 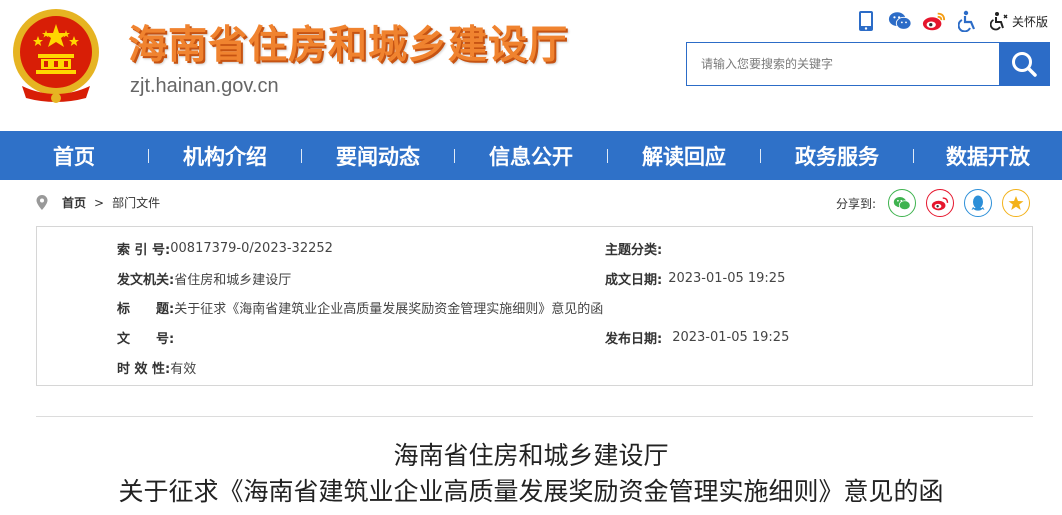 What do you see at coordinates (144, 250) in the screenshot?
I see `index-no-label: 索 引 号:` at bounding box center [144, 250].